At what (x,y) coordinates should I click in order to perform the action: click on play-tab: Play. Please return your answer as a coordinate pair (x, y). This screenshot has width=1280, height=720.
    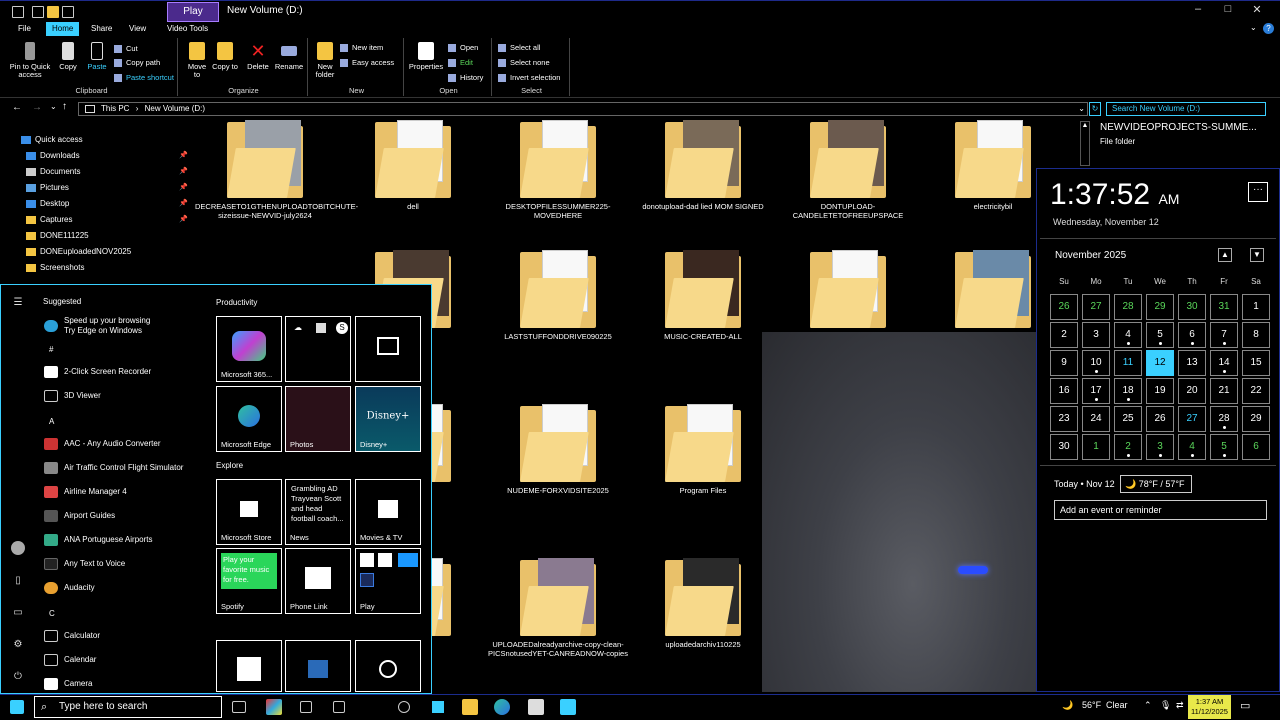
    Looking at the image, I should click on (193, 12).